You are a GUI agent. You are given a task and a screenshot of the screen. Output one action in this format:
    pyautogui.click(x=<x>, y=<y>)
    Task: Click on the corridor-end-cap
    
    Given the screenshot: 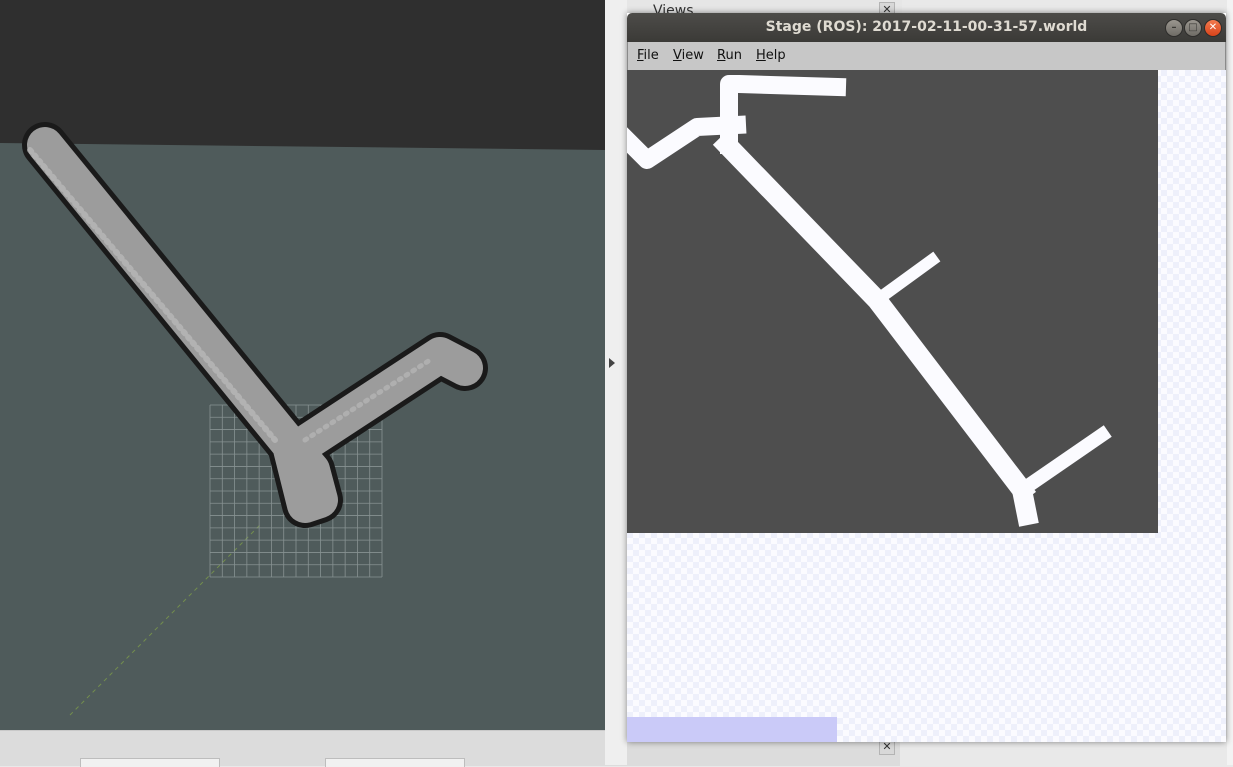 What is the action you would take?
    pyautogui.click(x=1024, y=502)
    